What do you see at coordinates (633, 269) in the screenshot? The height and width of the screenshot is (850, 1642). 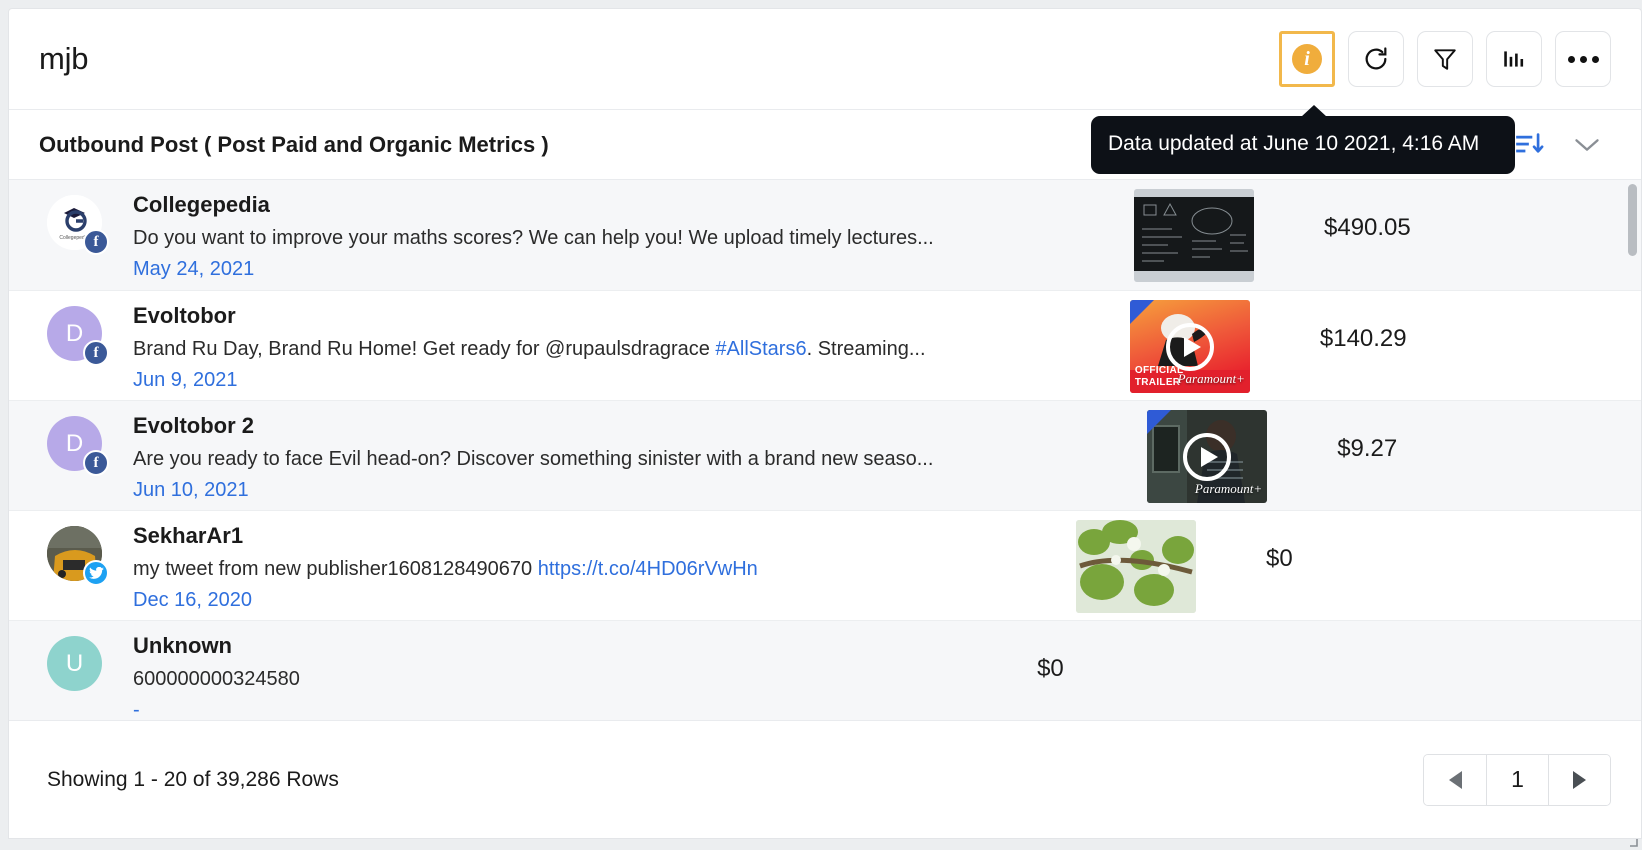 I see `post-date: May 24, 2021` at bounding box center [633, 269].